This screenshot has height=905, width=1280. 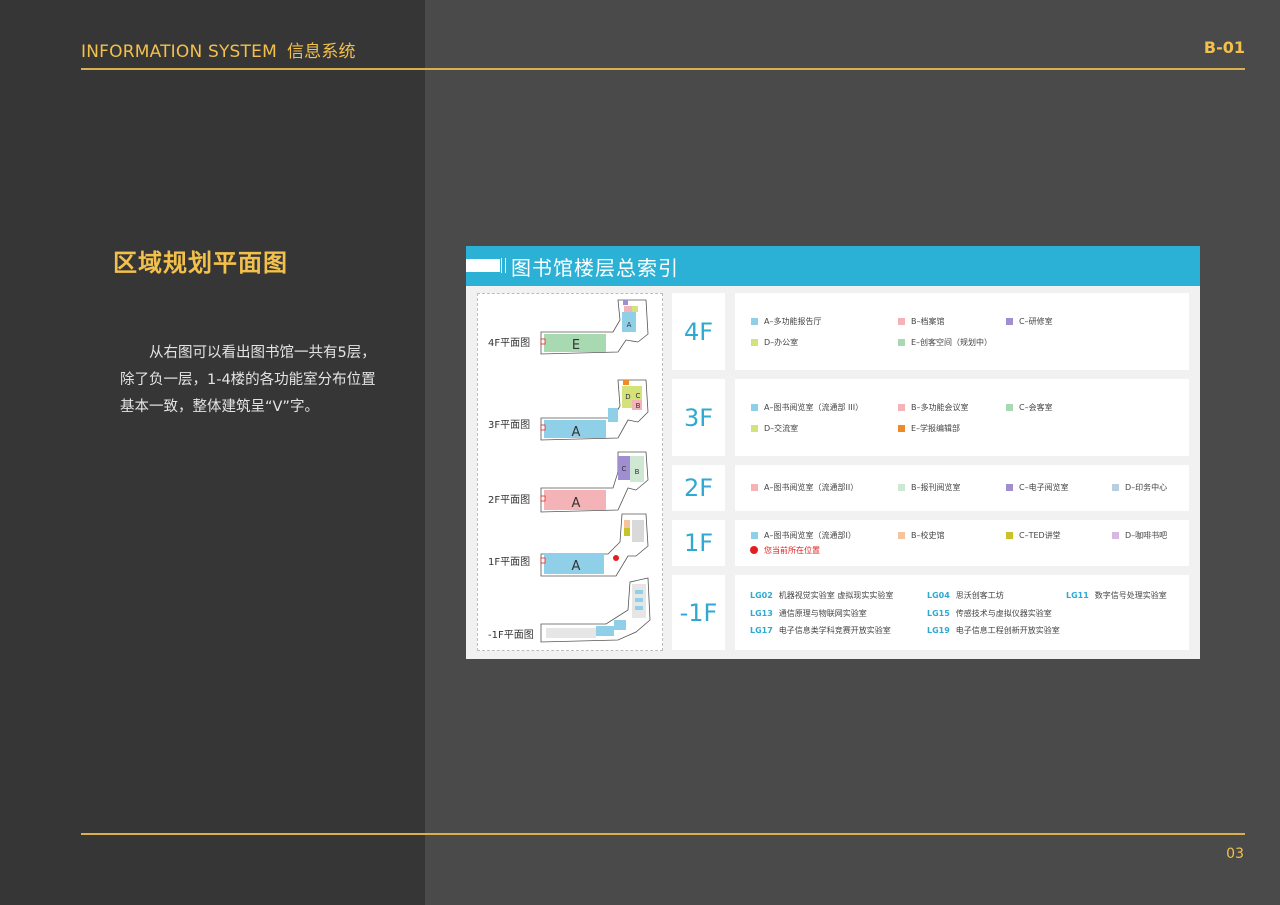 What do you see at coordinates (1116, 595) in the screenshot?
I see `lab-item: LG11 数字信号处理实验室` at bounding box center [1116, 595].